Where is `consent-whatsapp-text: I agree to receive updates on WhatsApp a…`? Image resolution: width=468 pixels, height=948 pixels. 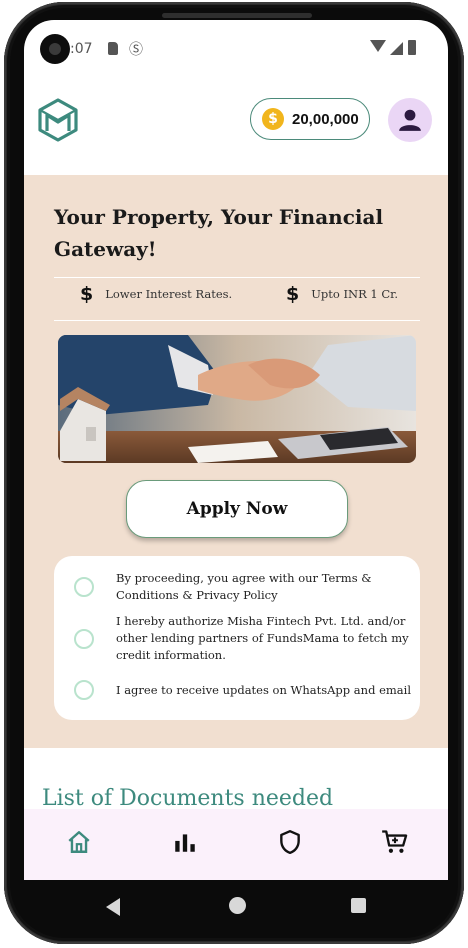 consent-whatsapp-text: I agree to receive updates on WhatsApp a… is located at coordinates (264, 690).